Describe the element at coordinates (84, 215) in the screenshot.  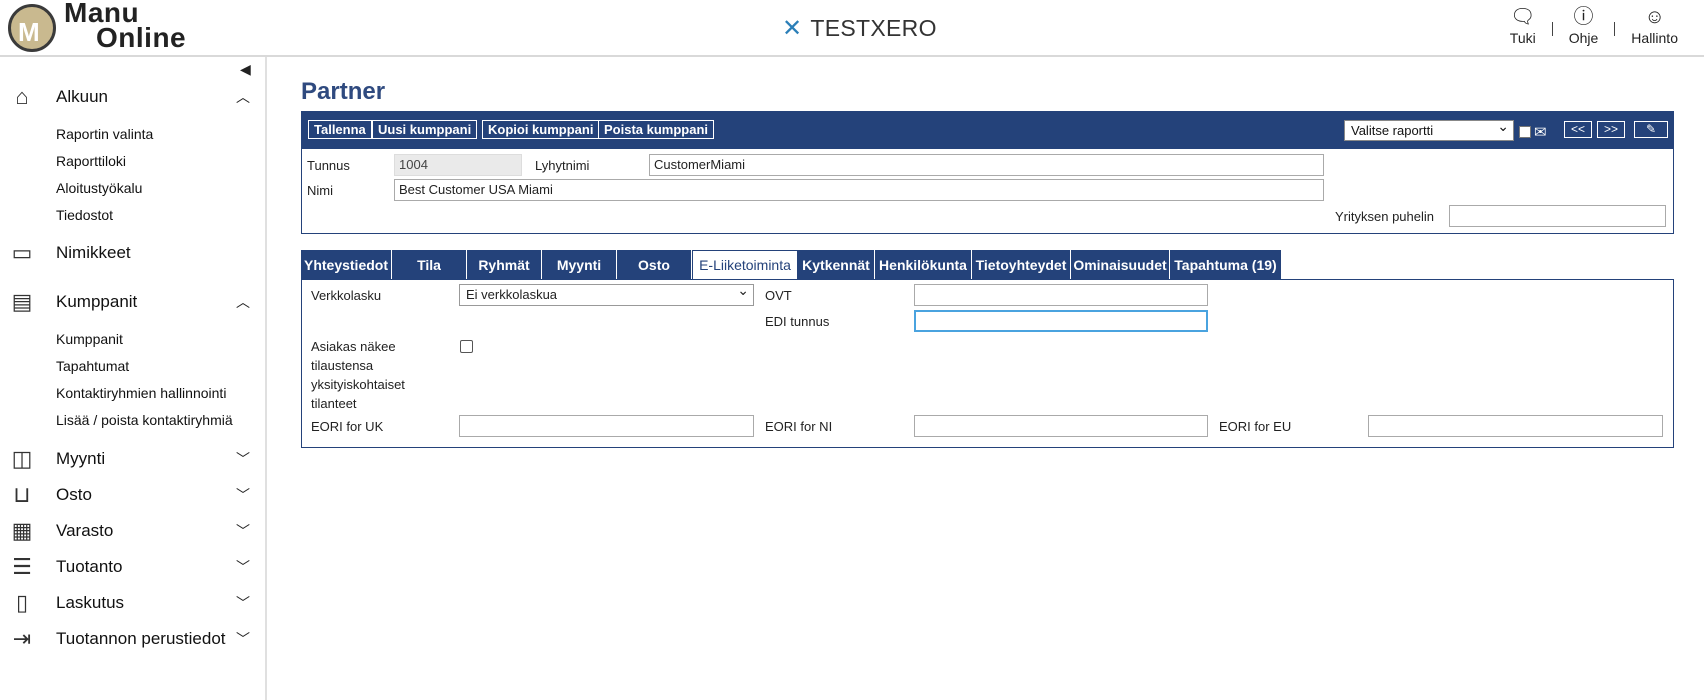
I see `sidebar-subitem-tiedostot: Tiedostot` at that location.